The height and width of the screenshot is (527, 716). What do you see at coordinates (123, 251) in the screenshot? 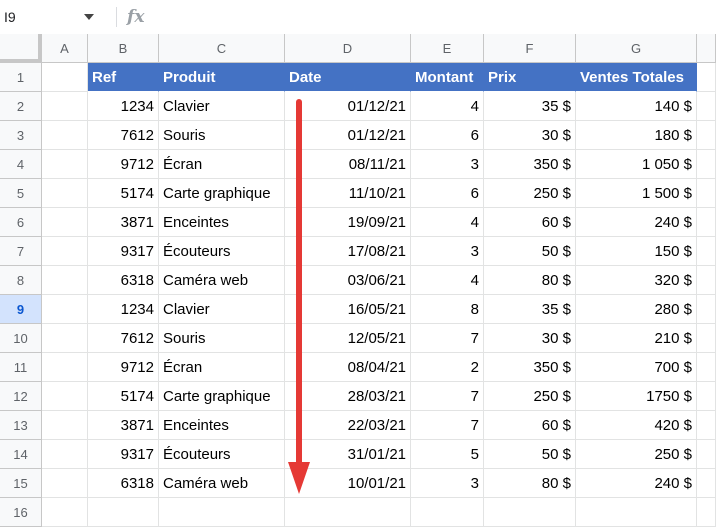
I see `table-cell-ref: 9317` at bounding box center [123, 251].